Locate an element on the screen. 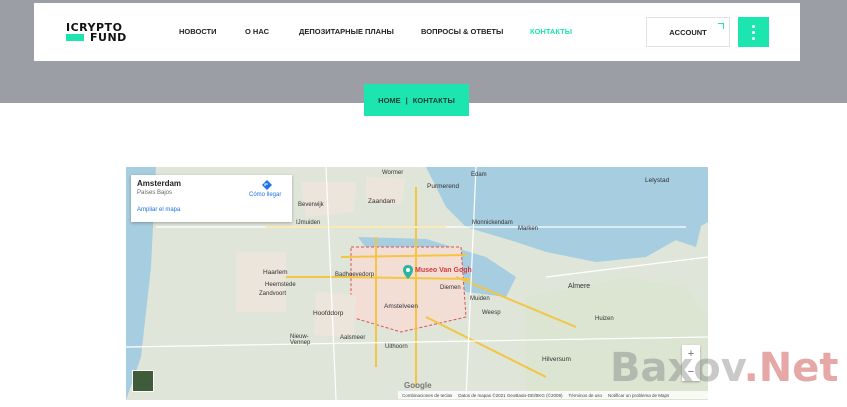 Image resolution: width=847 pixels, height=407 pixels. town-label: Diemen is located at coordinates (450, 288).